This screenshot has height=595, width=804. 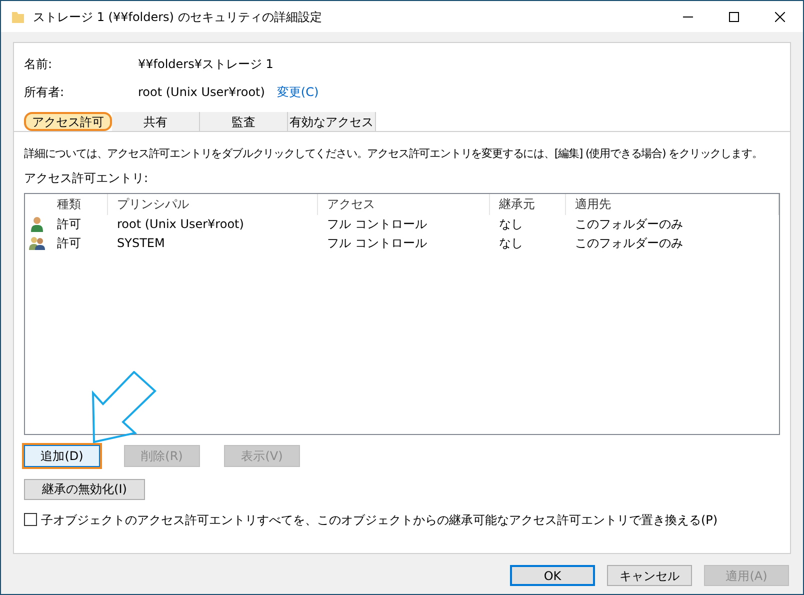 What do you see at coordinates (393, 154) in the screenshot?
I see `description-text: 詳細については、アクセス許可エントリをダブルクリックしてください。アクセス許可エントリを変更するには、[編集] (使用できる場合) をクリックします。` at bounding box center [393, 154].